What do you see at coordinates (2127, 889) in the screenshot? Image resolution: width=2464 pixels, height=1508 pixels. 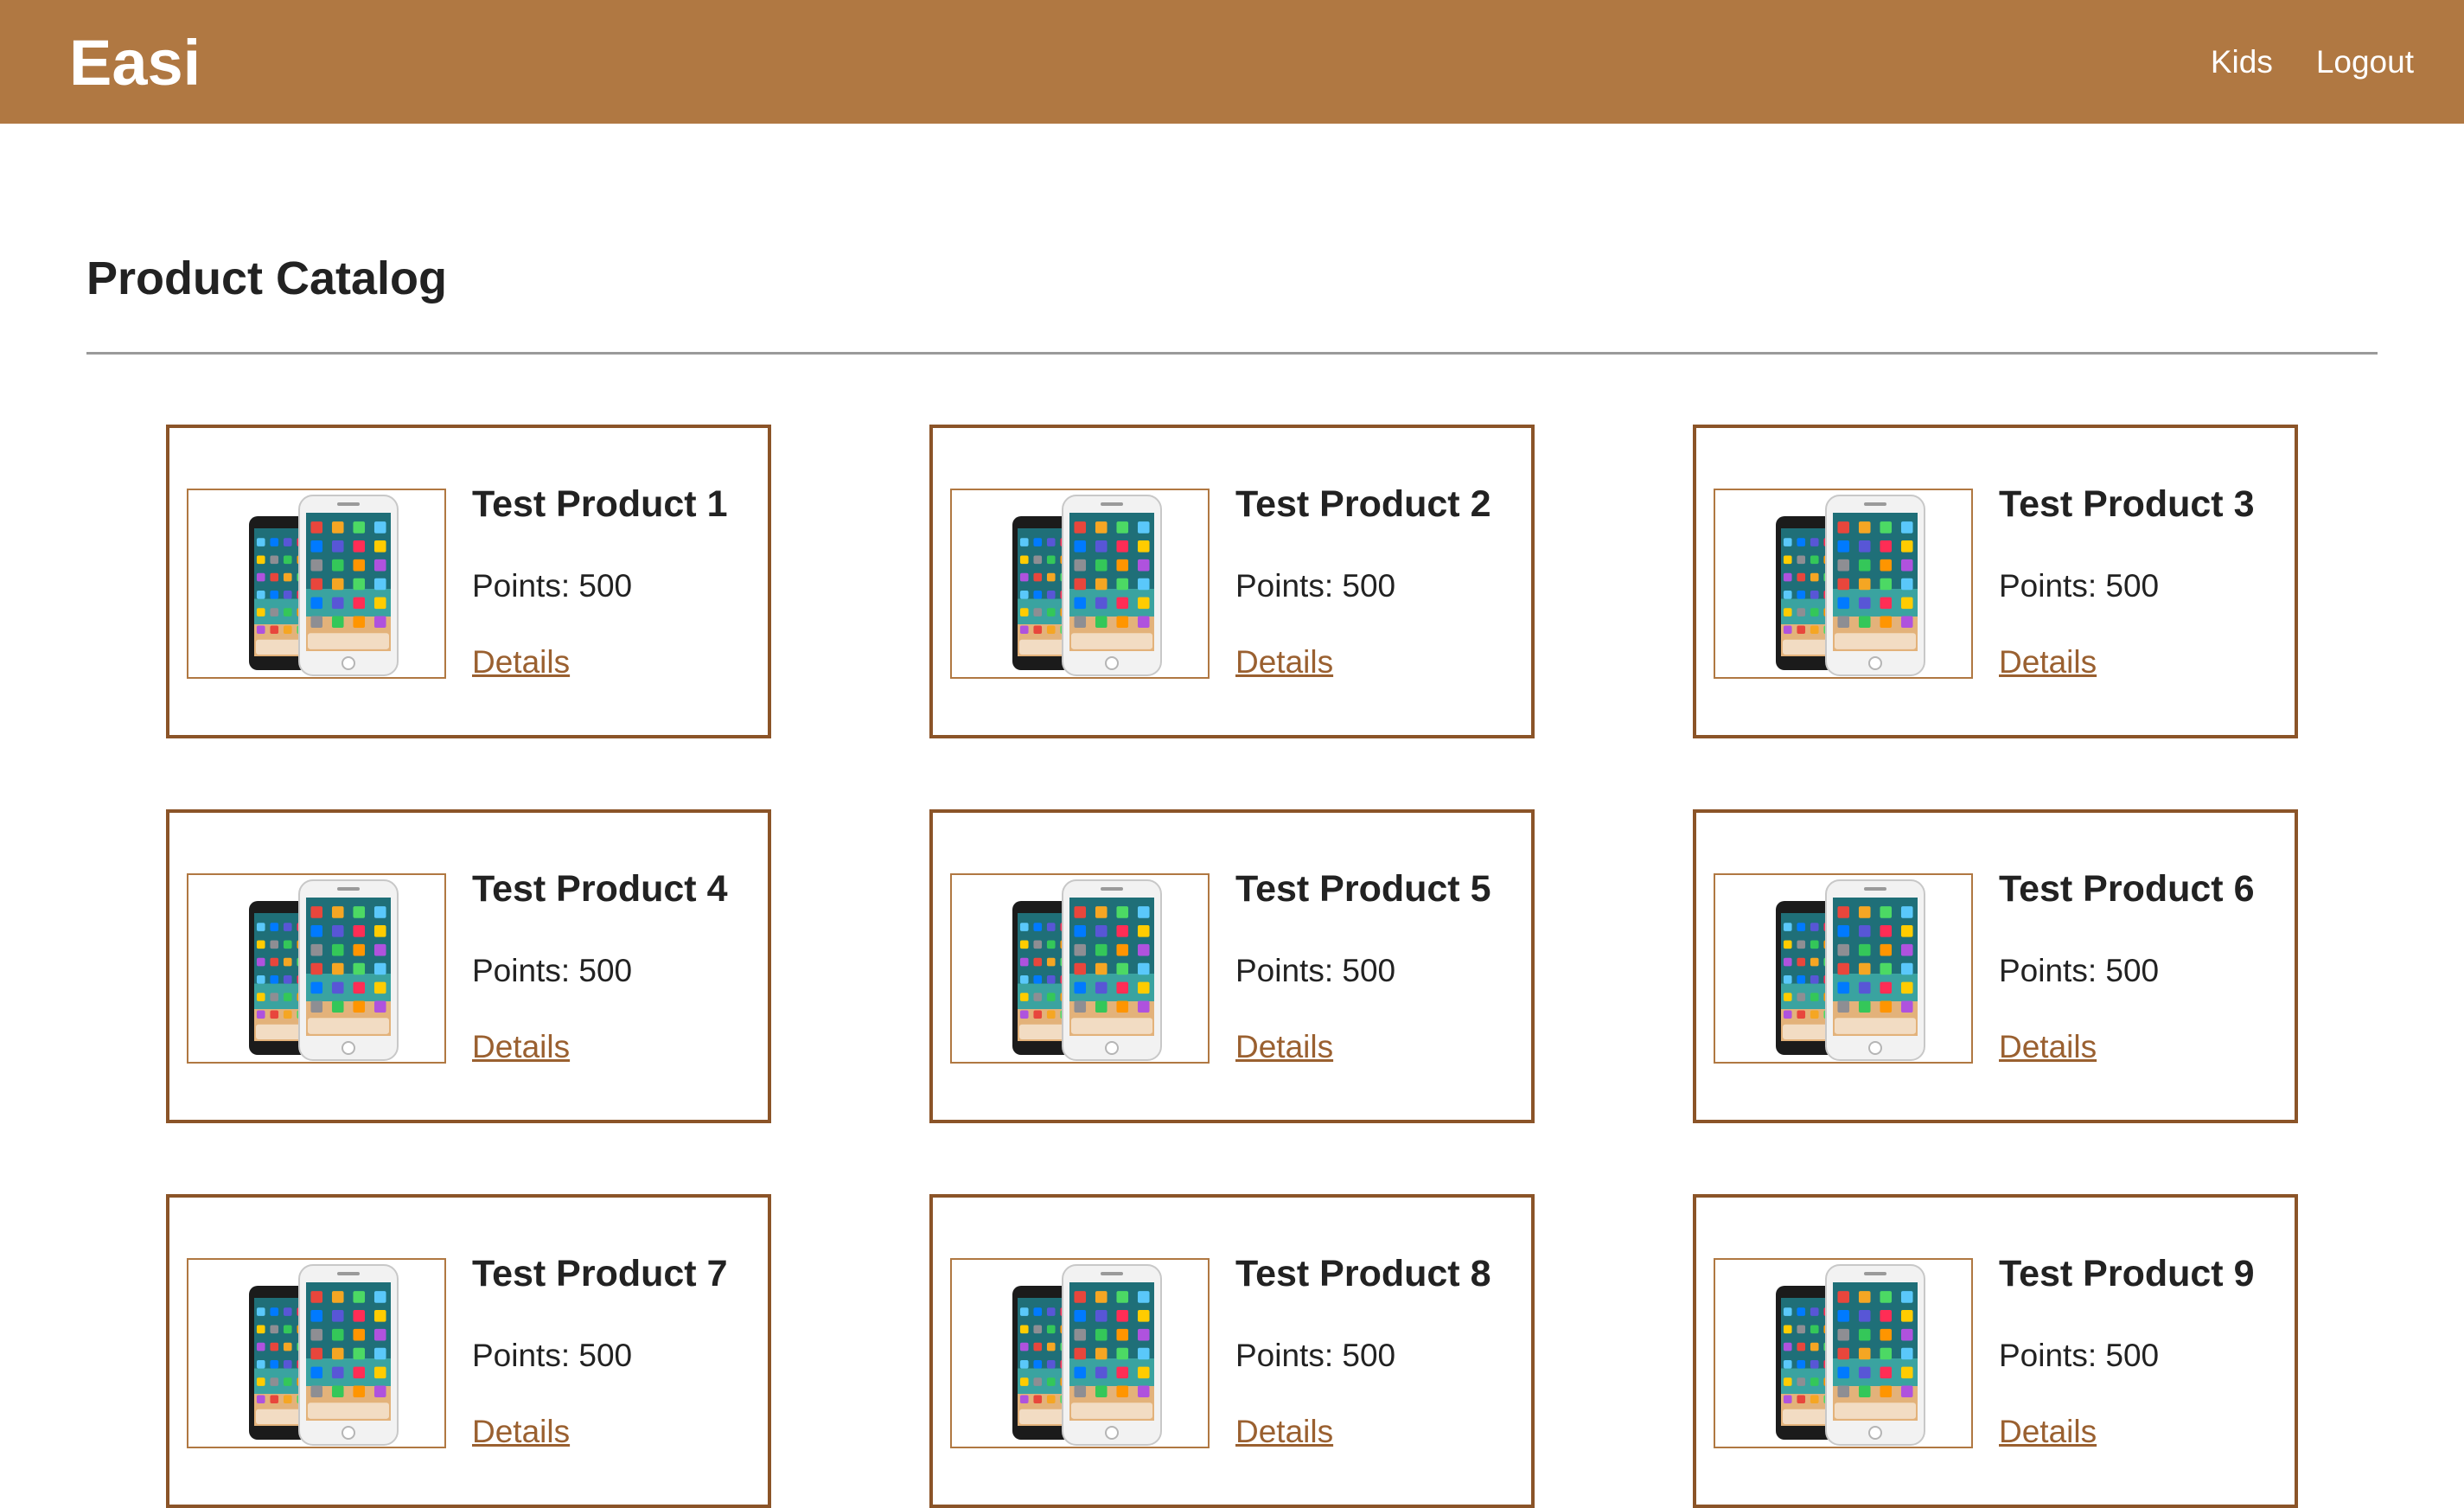 I see `product-title: Test Product 6` at bounding box center [2127, 889].